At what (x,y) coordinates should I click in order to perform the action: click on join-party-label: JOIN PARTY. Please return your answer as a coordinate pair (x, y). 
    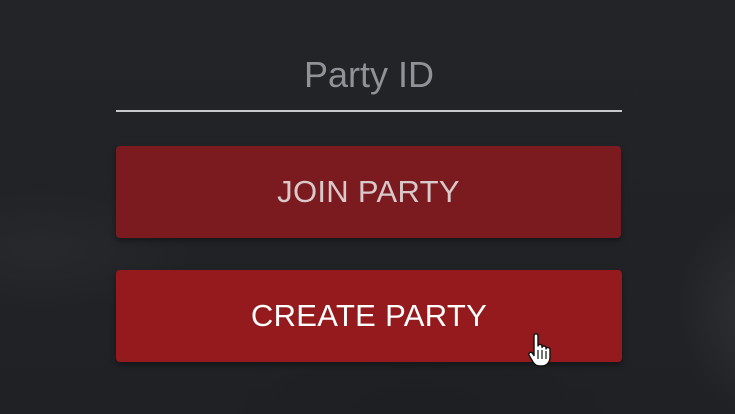
    Looking at the image, I should click on (368, 191).